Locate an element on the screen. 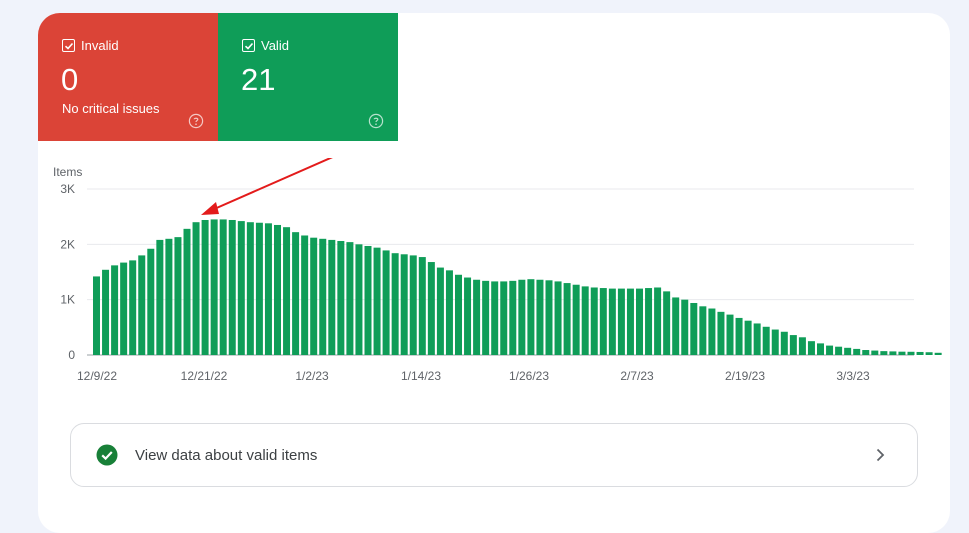 Image resolution: width=969 pixels, height=533 pixels. y-ticks: 0 1K 2K 3K is located at coordinates (67, 272).